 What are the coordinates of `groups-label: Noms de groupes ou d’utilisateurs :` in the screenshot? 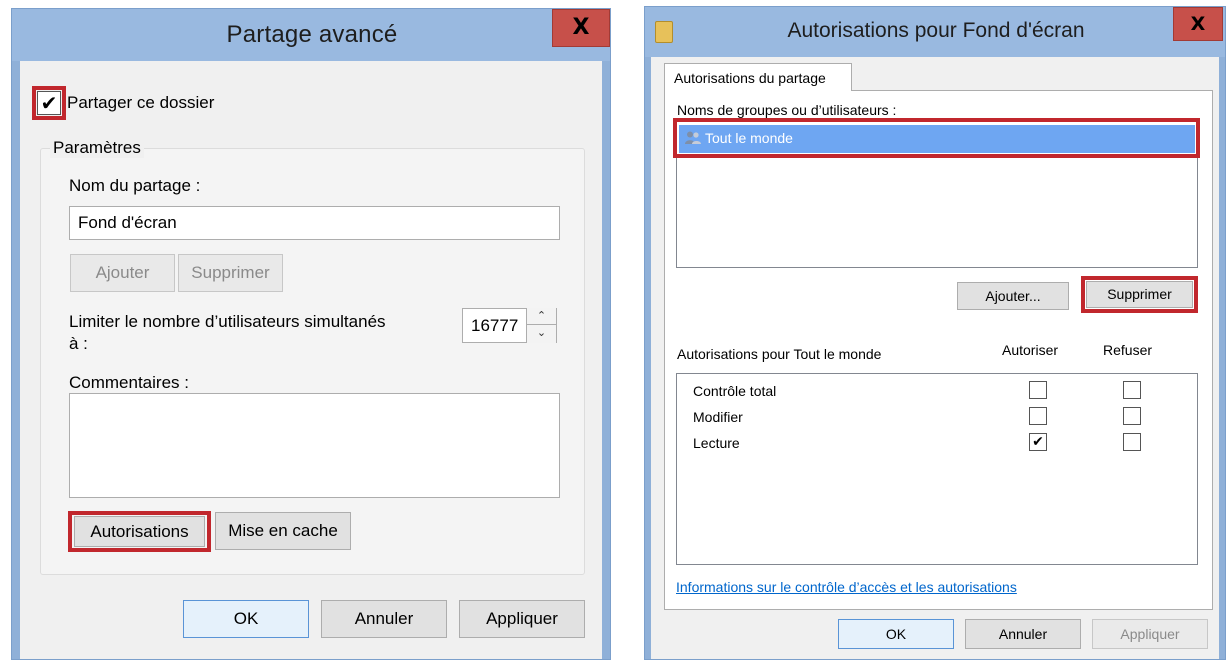 It's located at (787, 110).